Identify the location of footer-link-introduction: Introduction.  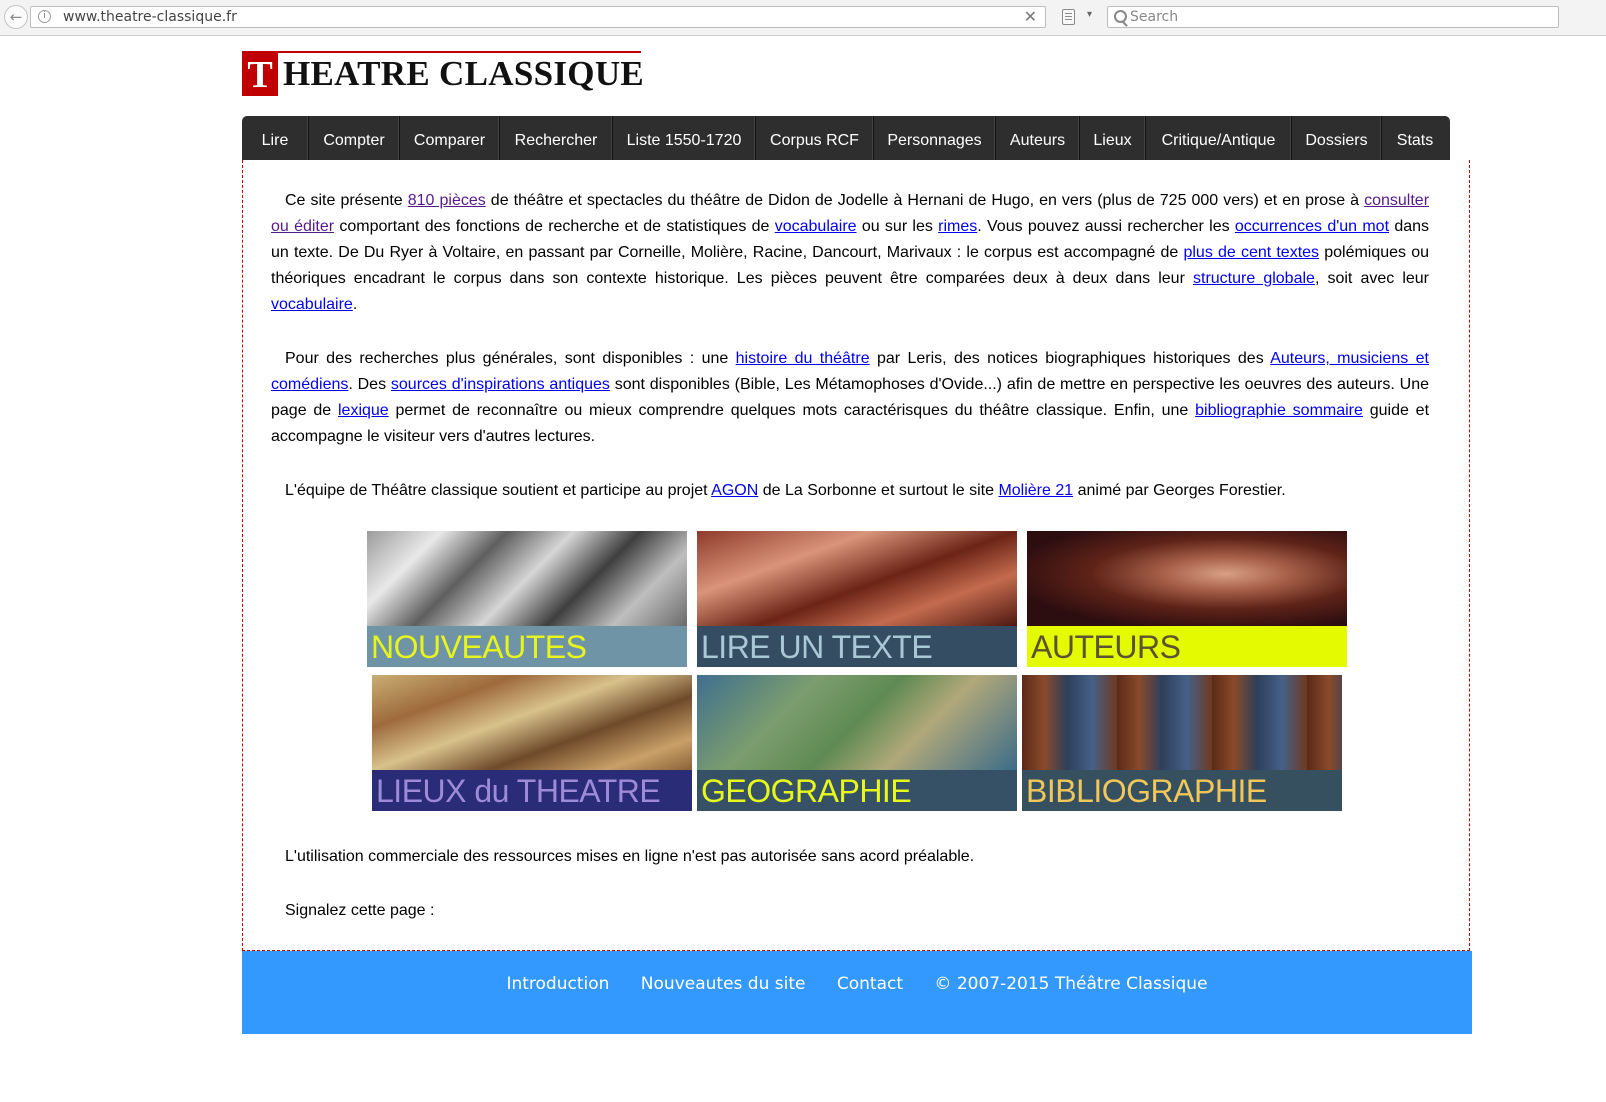
(557, 984).